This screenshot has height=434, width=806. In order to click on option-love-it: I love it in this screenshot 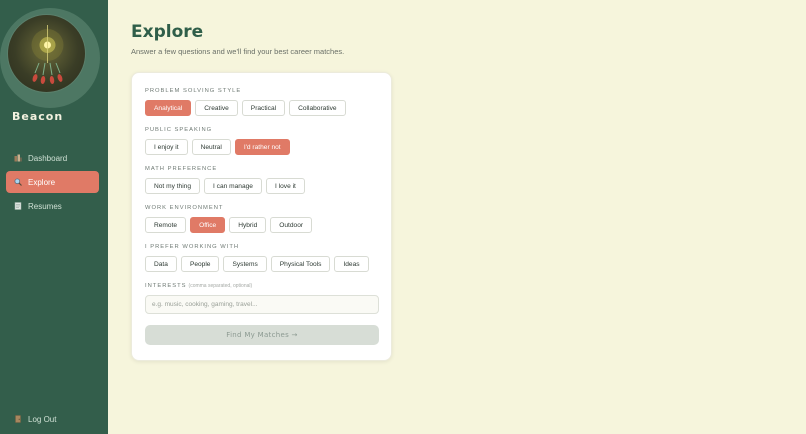, I will do `click(285, 186)`.